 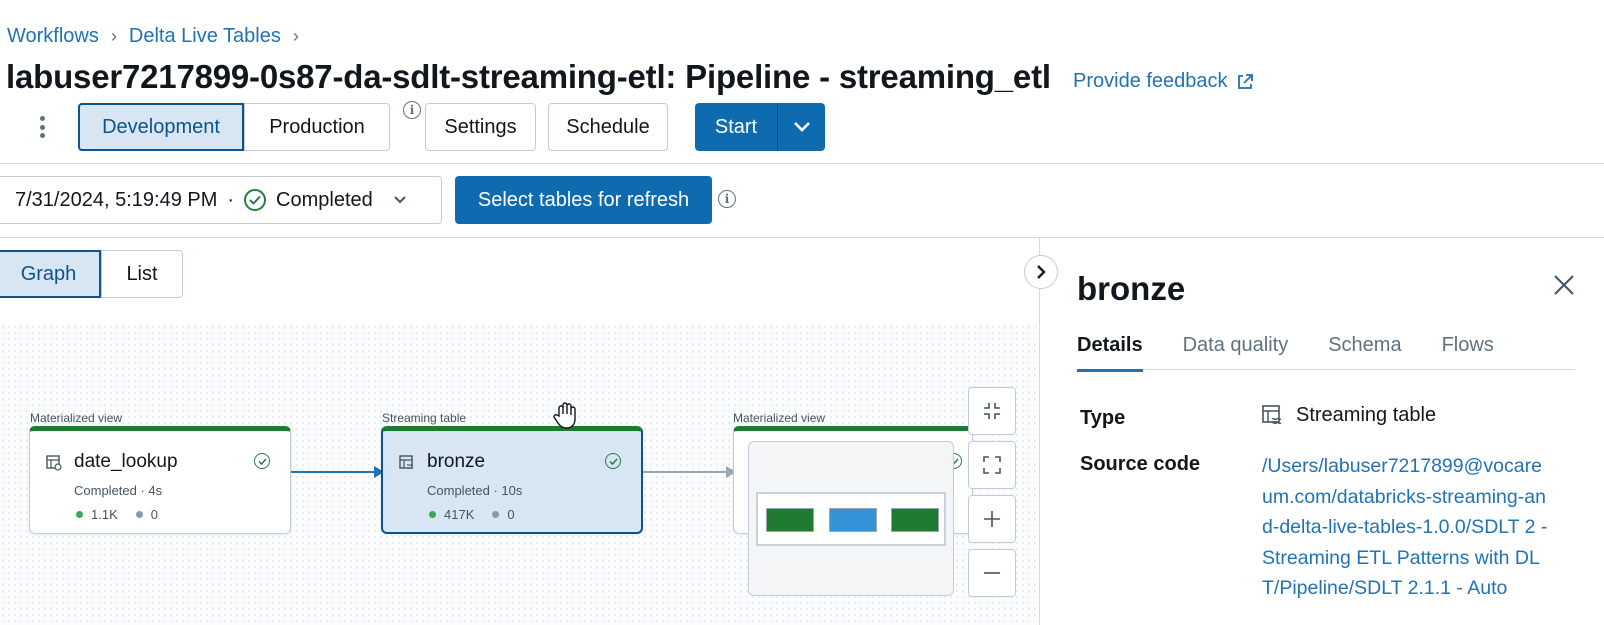 I want to click on panel-divider, so click(x=1039, y=431).